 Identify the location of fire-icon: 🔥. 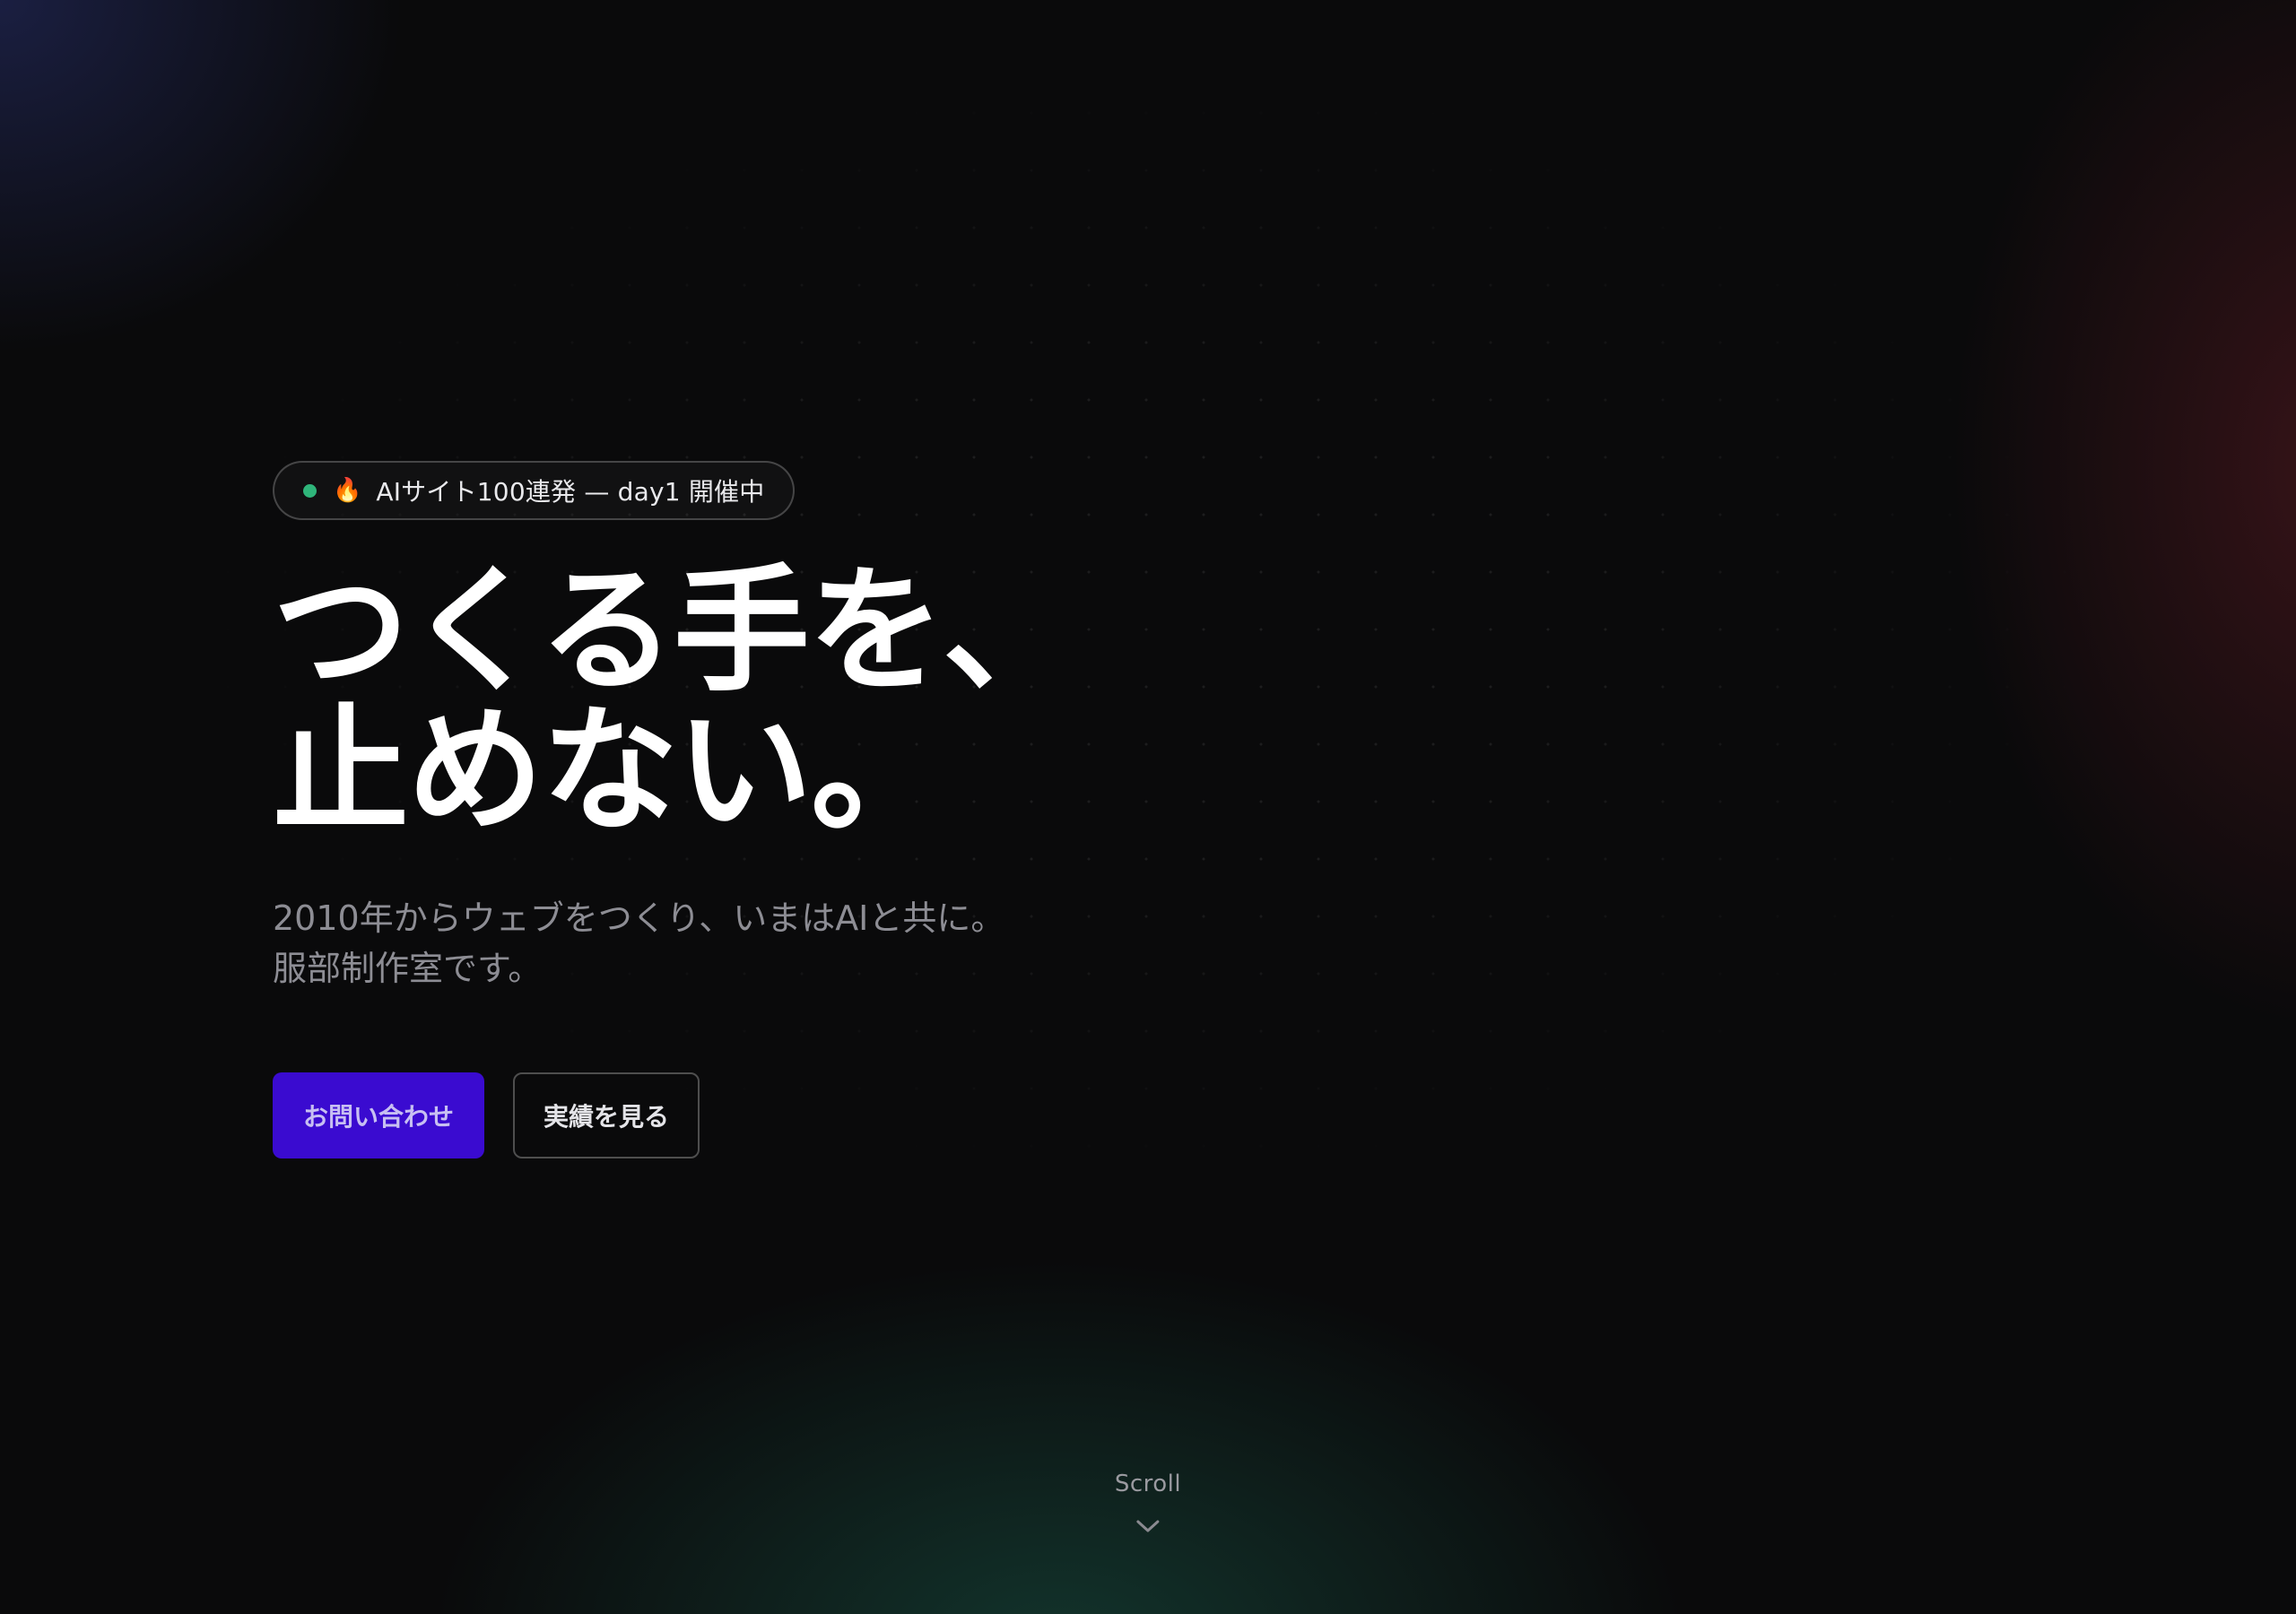
(347, 490).